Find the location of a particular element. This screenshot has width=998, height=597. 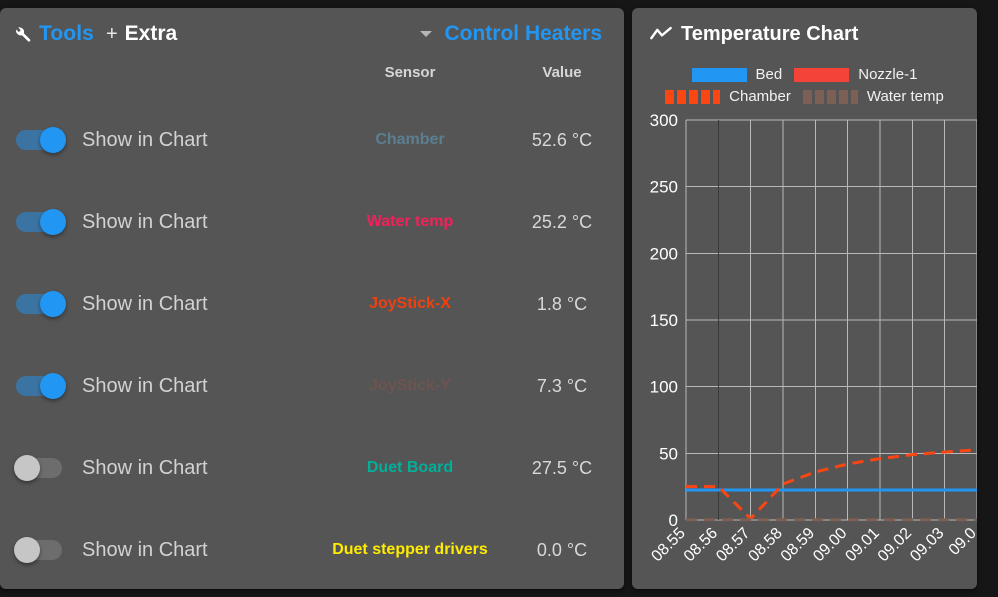

y-axis-tick-label: 200 is located at coordinates (664, 253).